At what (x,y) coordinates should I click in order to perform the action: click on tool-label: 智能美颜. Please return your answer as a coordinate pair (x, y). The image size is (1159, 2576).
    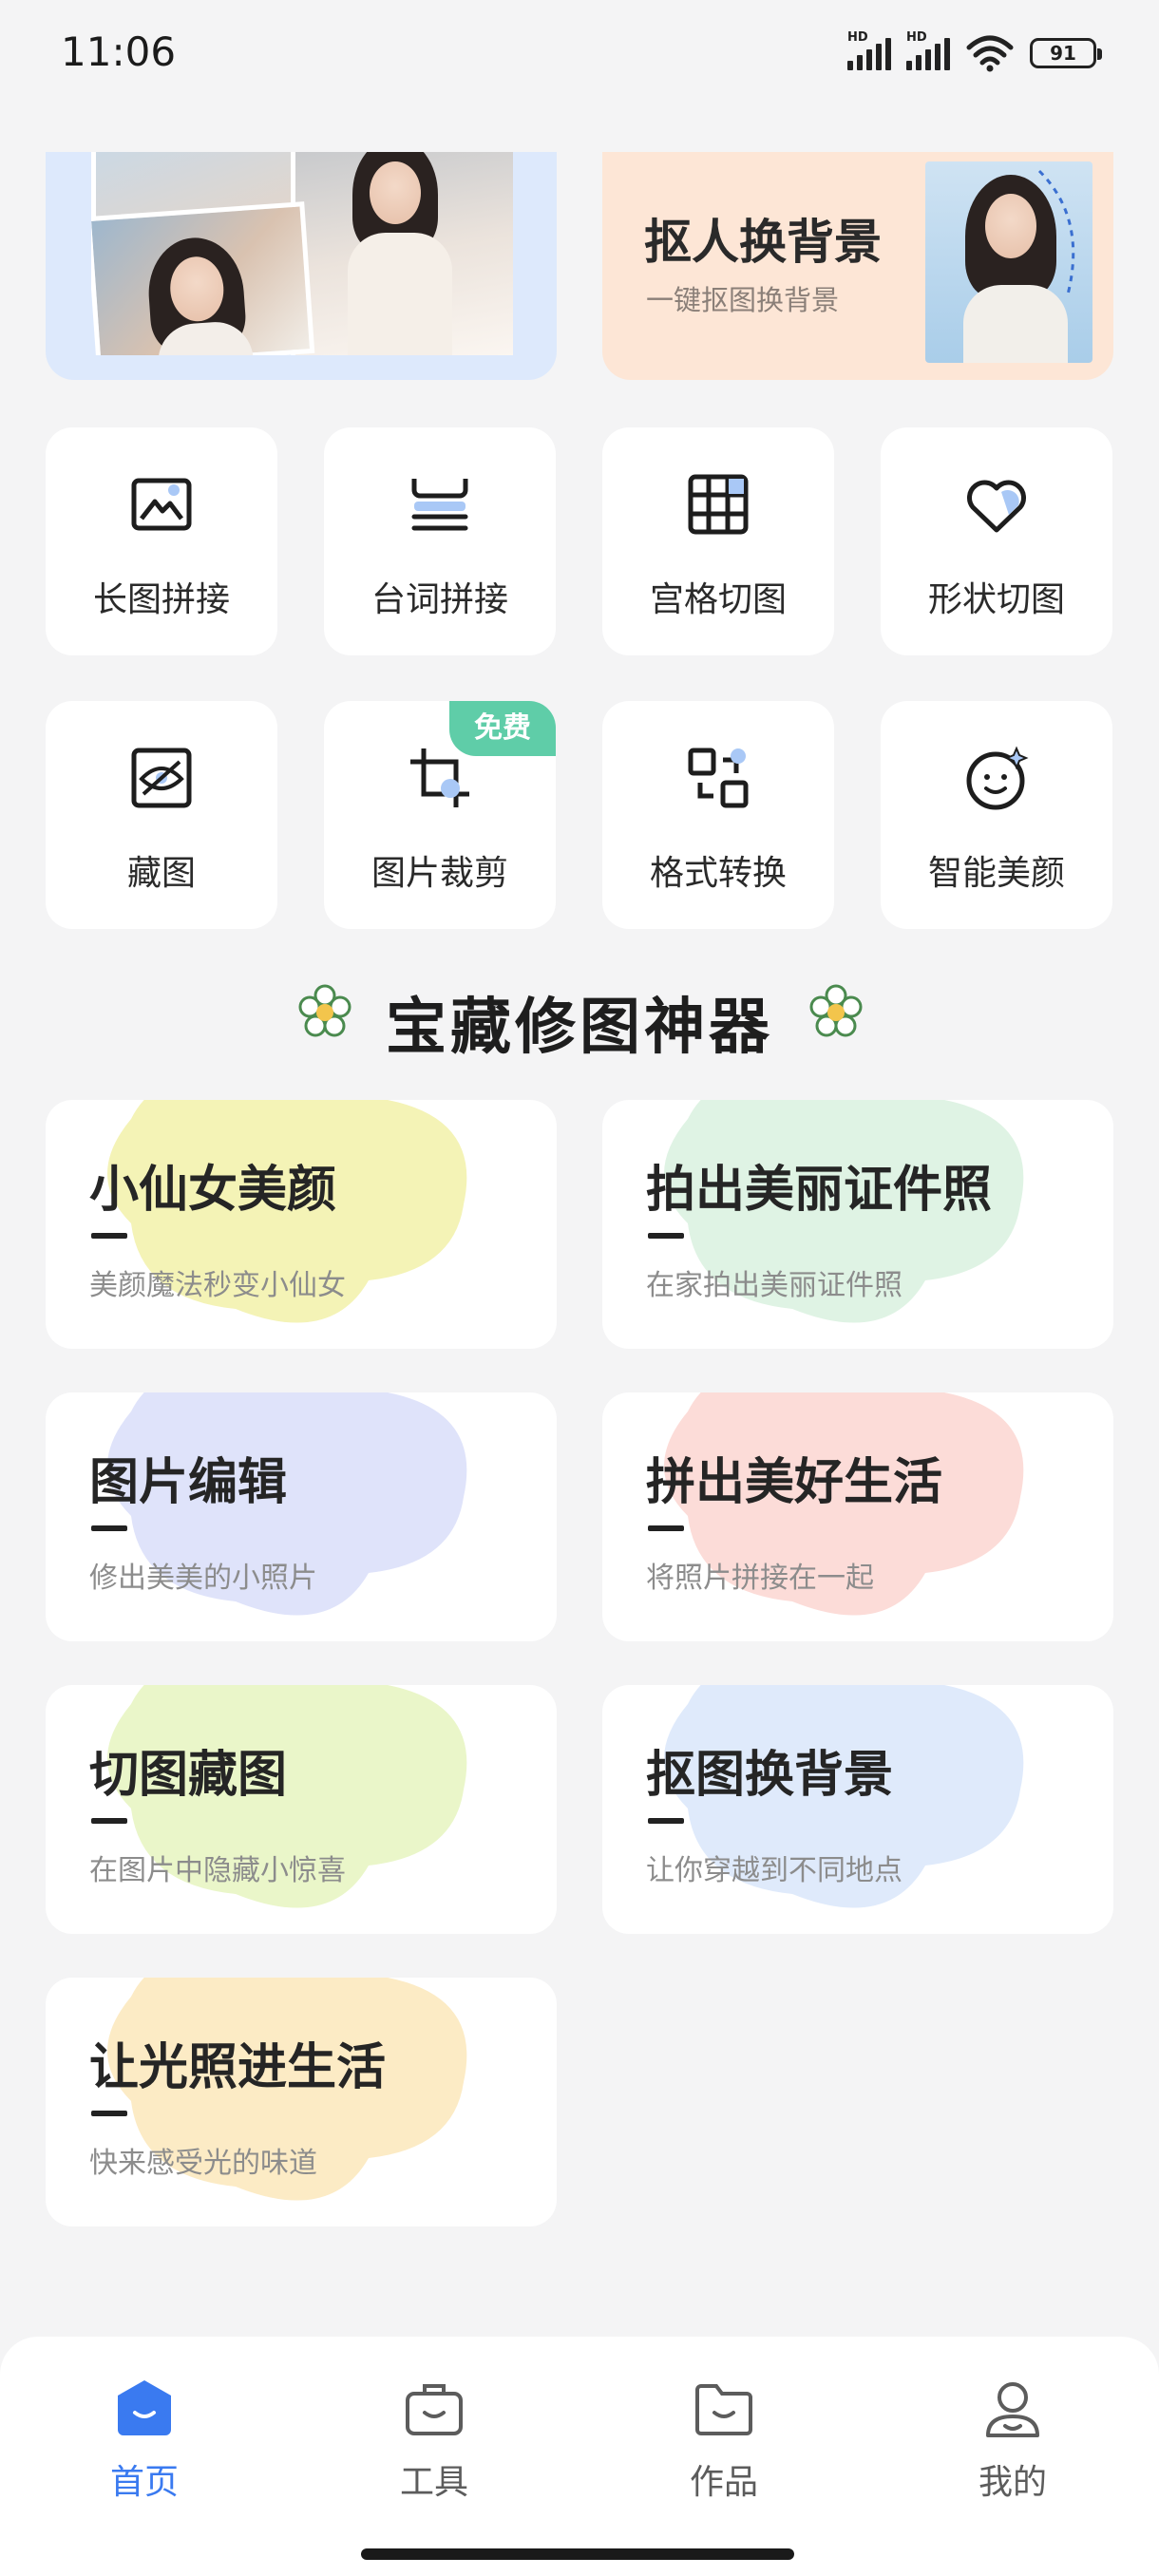
    Looking at the image, I should click on (996, 873).